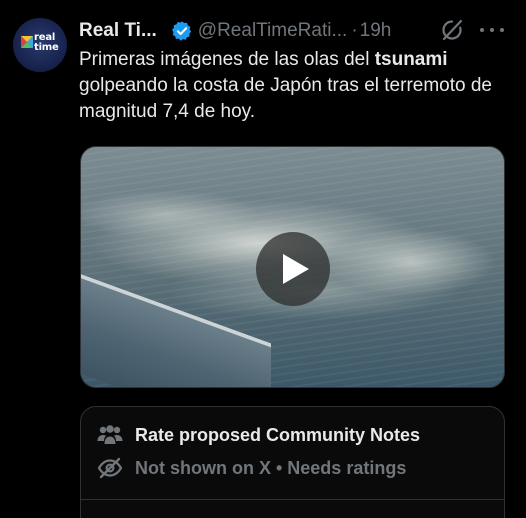  I want to click on play-icon, so click(296, 269).